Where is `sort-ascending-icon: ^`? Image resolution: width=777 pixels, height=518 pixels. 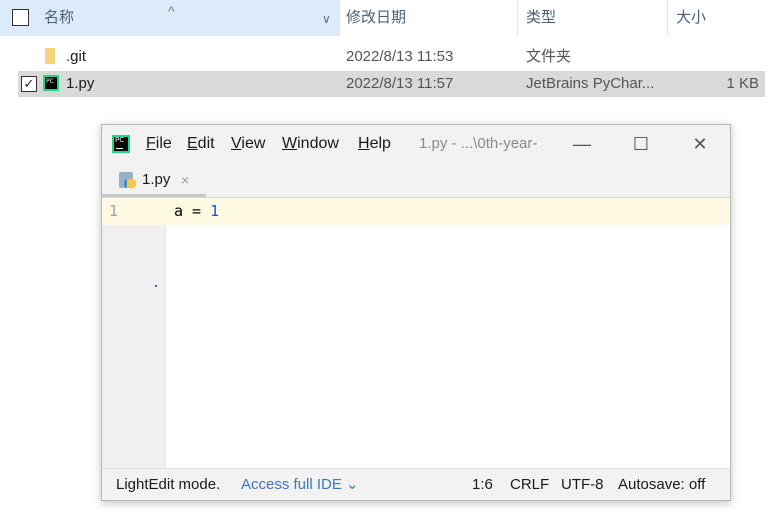 sort-ascending-icon: ^ is located at coordinates (171, 11).